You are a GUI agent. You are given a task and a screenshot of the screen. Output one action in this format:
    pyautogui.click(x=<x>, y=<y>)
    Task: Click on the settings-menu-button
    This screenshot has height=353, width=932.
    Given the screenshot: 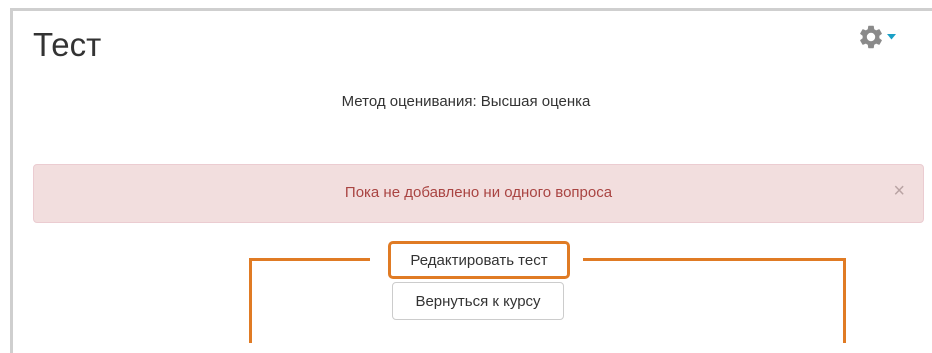 What is the action you would take?
    pyautogui.click(x=881, y=37)
    